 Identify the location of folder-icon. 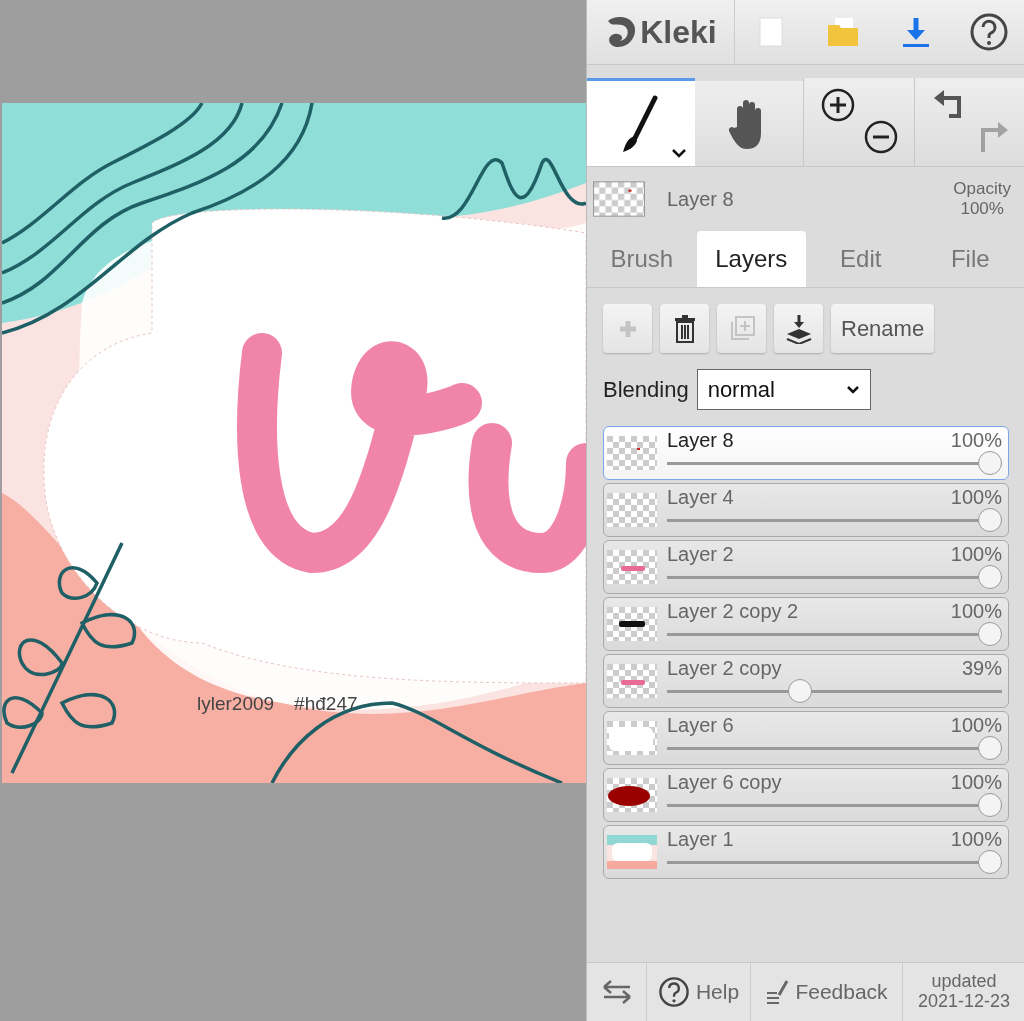
(843, 32).